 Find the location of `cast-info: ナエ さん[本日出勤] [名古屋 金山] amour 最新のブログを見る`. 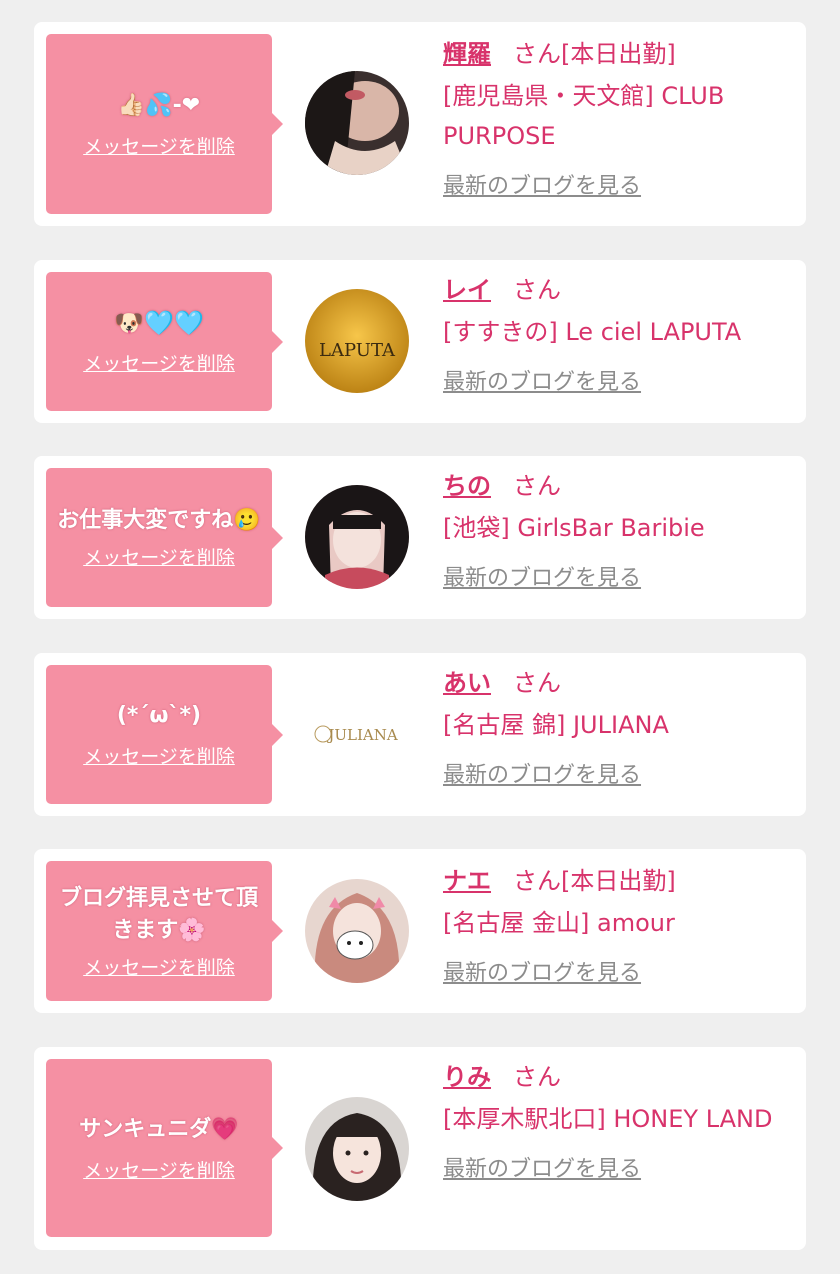

cast-info: ナエ さん[本日出勤] [名古屋 金山] amour 最新のブログを見る is located at coordinates (617, 925).